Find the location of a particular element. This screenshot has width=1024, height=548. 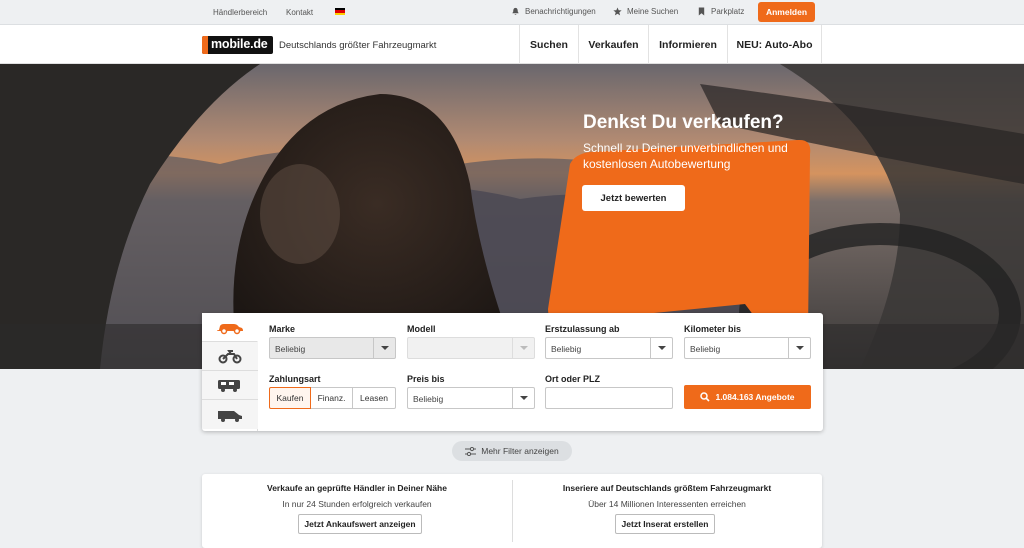

notifications-label: Benachrichtigungen is located at coordinates (560, 11).